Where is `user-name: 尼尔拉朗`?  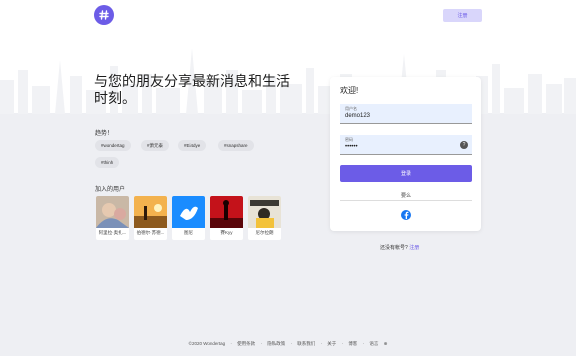
user-name: 尼尔拉朗 is located at coordinates (264, 232).